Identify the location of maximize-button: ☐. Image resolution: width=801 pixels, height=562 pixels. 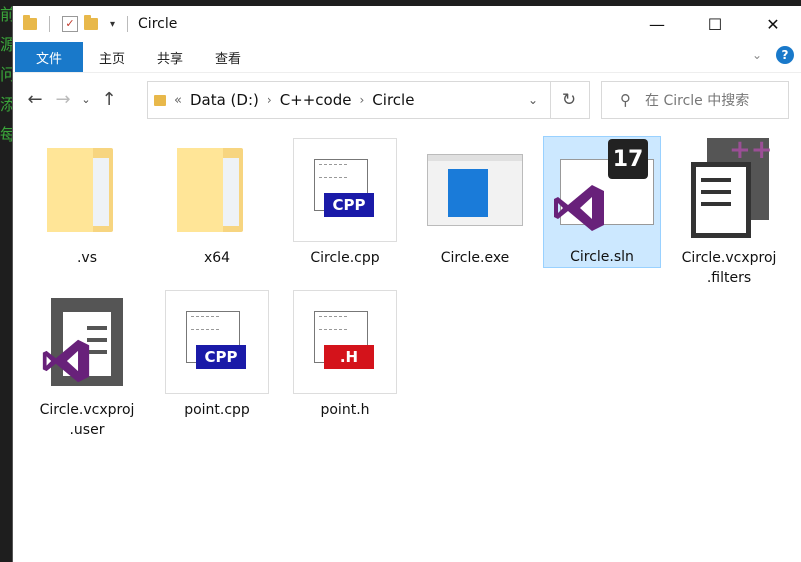
(715, 24).